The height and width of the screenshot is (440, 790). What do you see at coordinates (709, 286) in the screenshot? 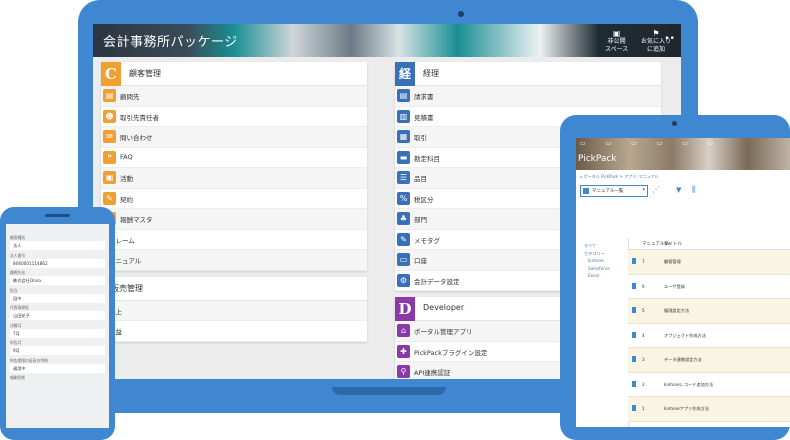
I see `table-row: 6 ユーザ登録` at bounding box center [709, 286].